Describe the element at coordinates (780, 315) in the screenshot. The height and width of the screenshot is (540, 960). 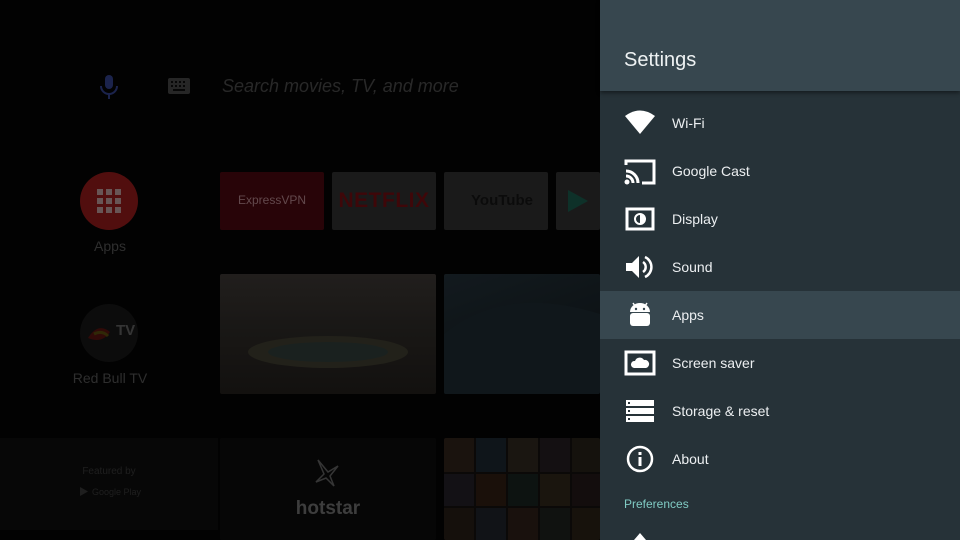
I see `settings-item-apps: Apps` at that location.